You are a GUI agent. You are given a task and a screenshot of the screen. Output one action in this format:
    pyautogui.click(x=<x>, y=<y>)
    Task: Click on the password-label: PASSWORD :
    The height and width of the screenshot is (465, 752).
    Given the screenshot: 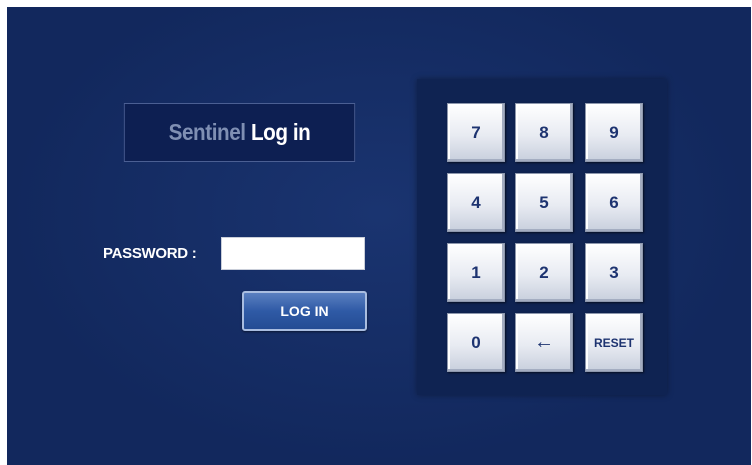 What is the action you would take?
    pyautogui.click(x=150, y=253)
    